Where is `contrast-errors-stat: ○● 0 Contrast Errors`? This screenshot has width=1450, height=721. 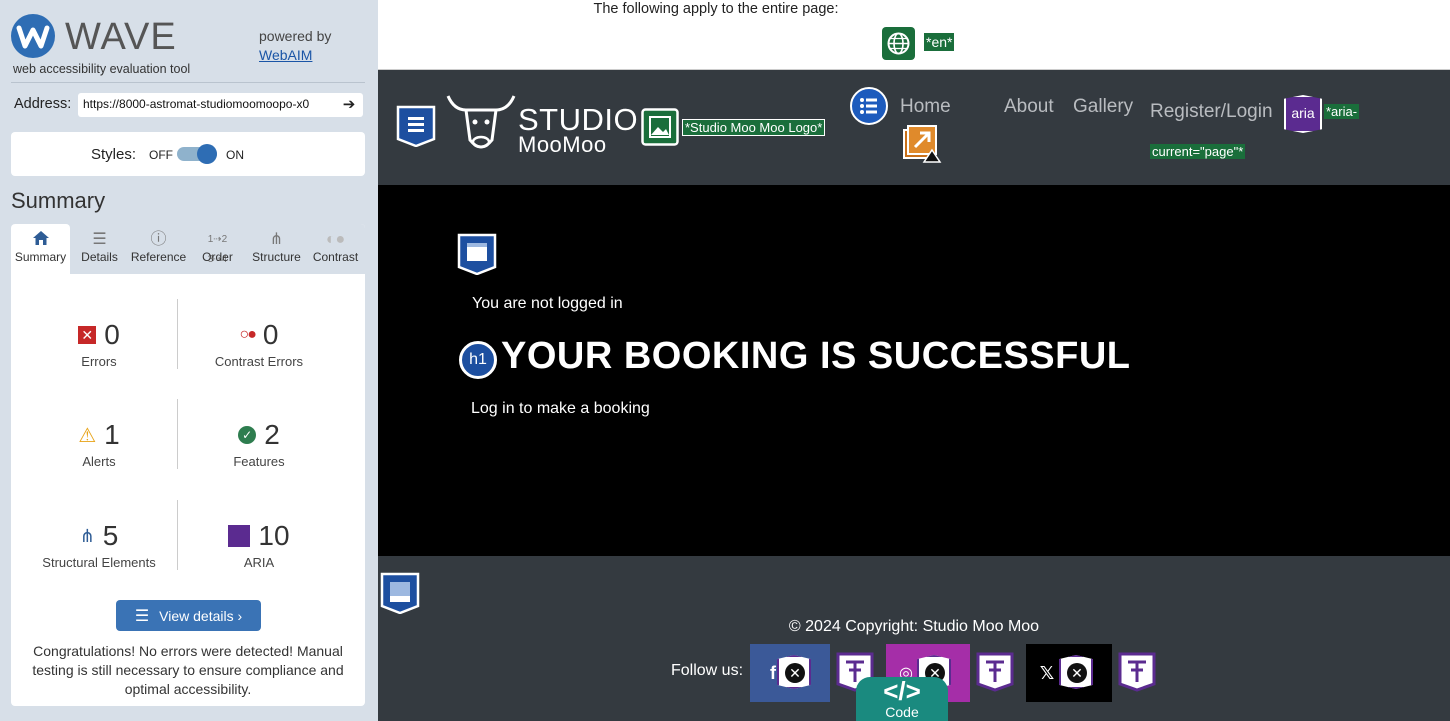 contrast-errors-stat: ○● 0 Contrast Errors is located at coordinates (259, 343).